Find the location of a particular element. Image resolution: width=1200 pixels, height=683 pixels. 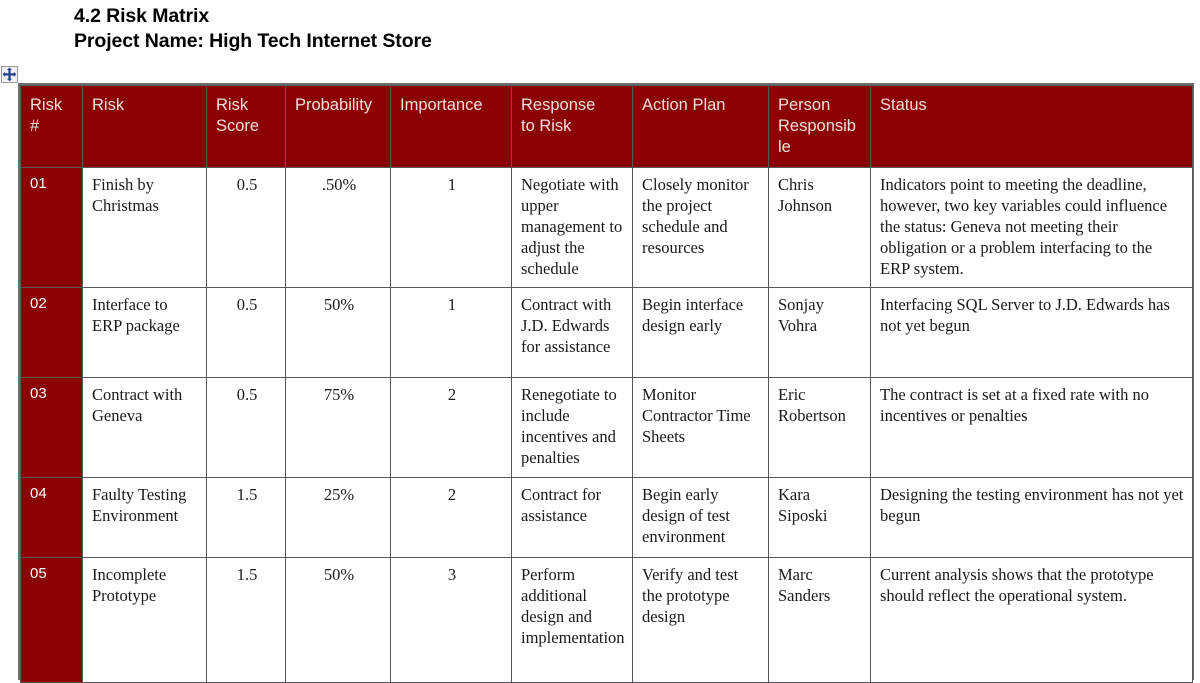

column-header-action-plan: Action Plan is located at coordinates (700, 126).